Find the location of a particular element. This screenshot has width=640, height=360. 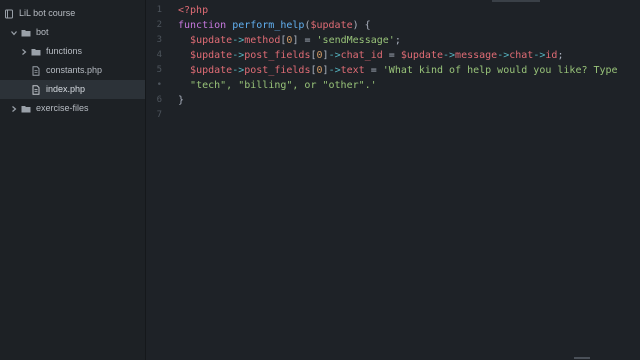

tree-item-exercise-files: exercise-files is located at coordinates (72, 108).